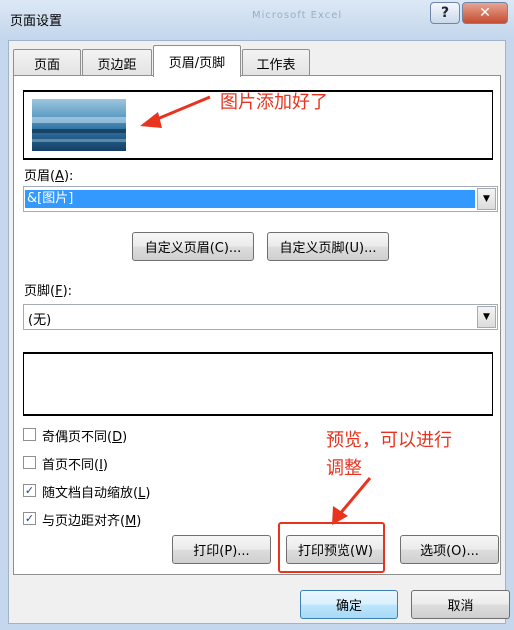 Image resolution: width=514 pixels, height=630 pixels. Describe the element at coordinates (297, 15) in the screenshot. I see `background-window-title: Microsoft Excel` at that location.